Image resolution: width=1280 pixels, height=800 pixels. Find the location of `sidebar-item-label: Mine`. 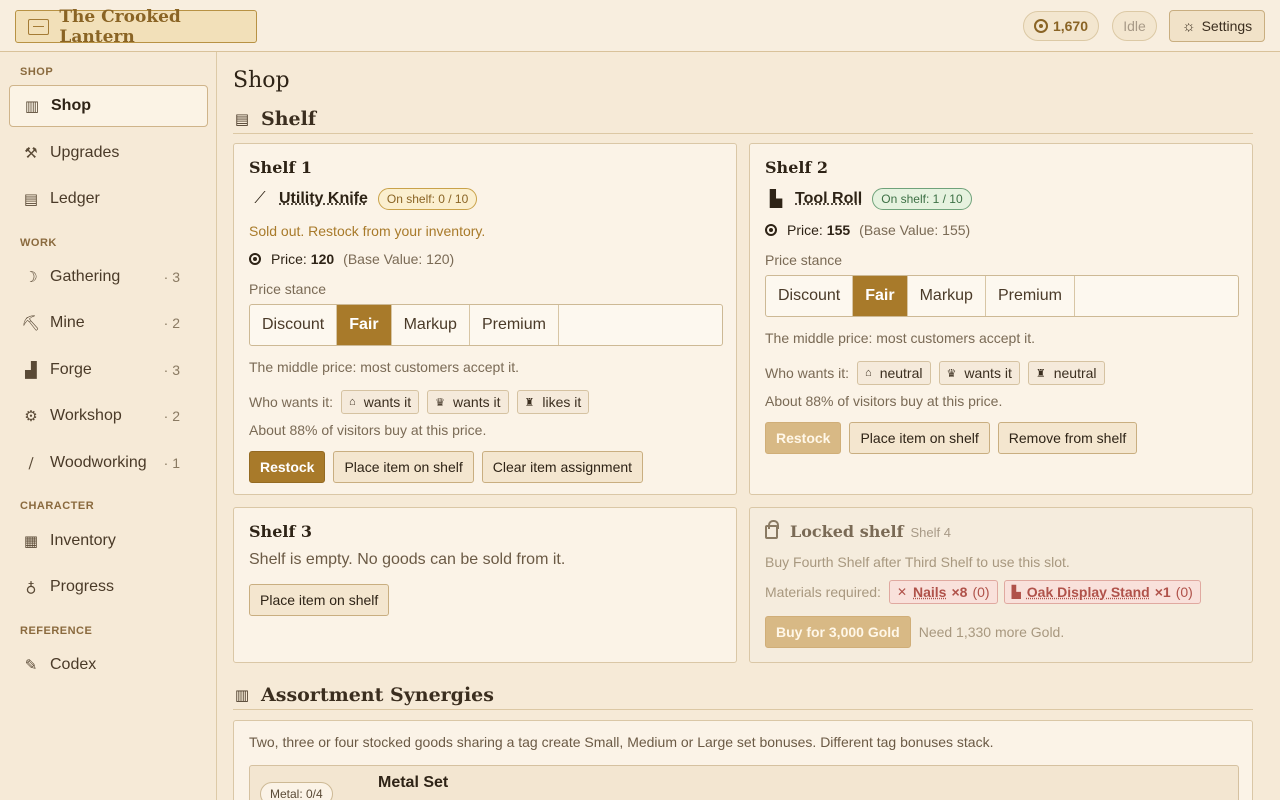

sidebar-item-label: Mine is located at coordinates (67, 322).